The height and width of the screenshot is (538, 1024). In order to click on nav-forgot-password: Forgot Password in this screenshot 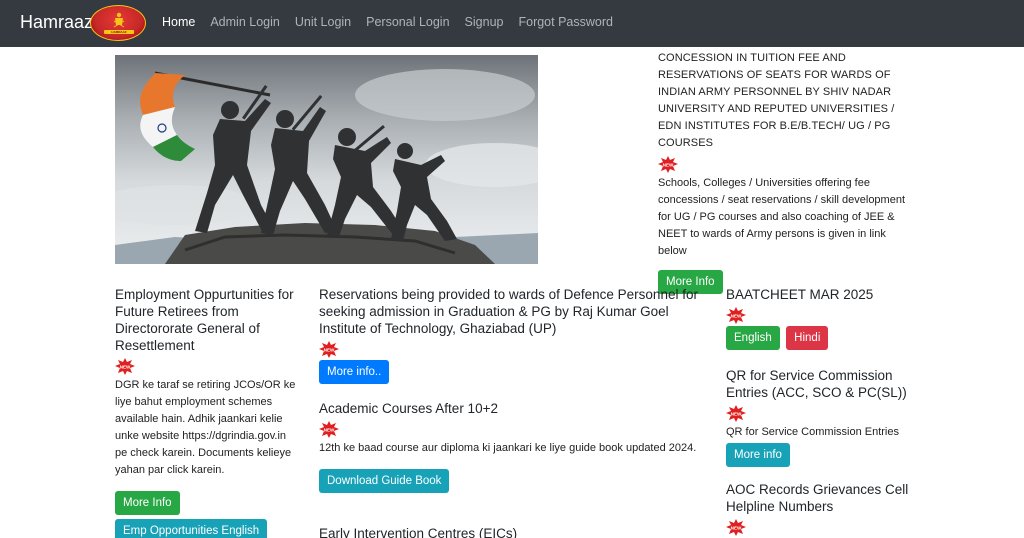, I will do `click(565, 22)`.